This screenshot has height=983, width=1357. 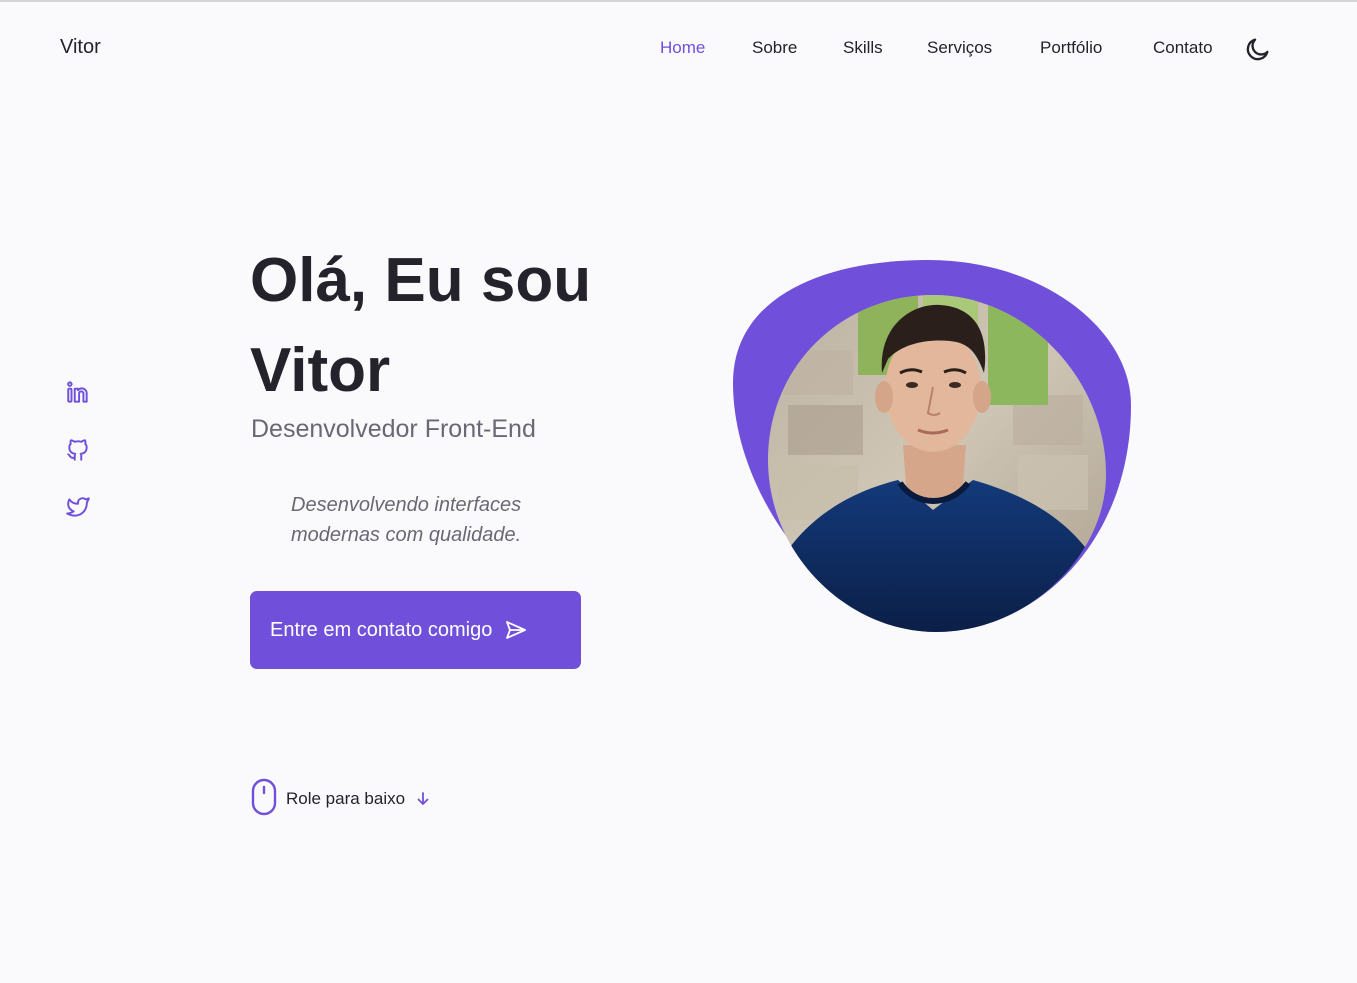 What do you see at coordinates (78, 507) in the screenshot?
I see `twitter-icon` at bounding box center [78, 507].